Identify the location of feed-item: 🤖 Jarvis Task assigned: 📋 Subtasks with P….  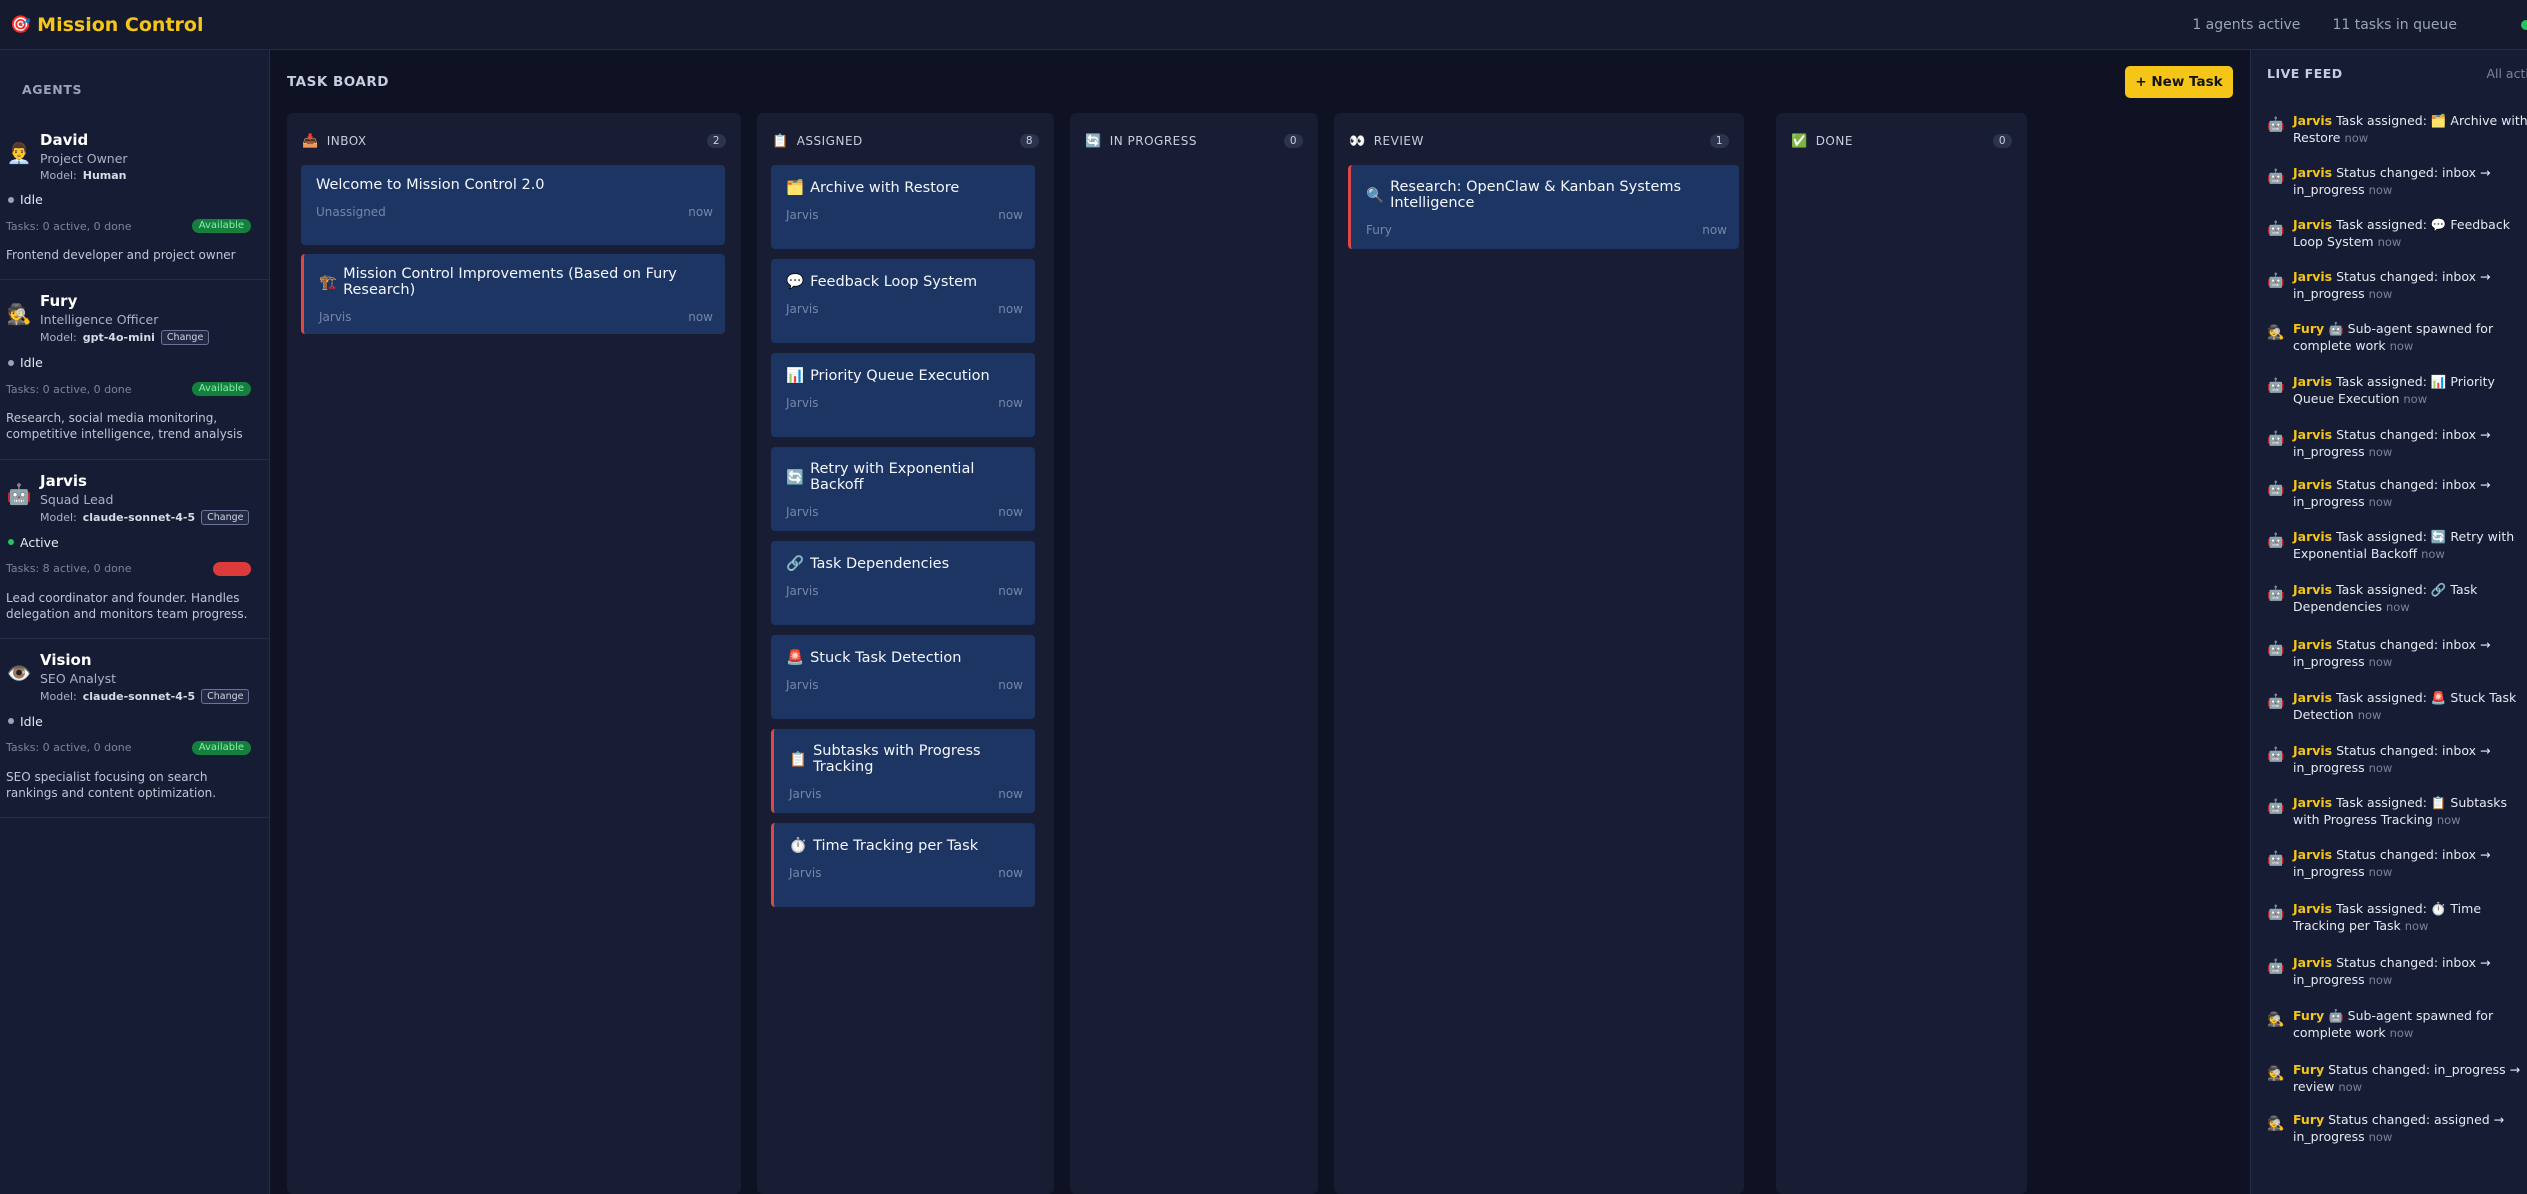
(2397, 812).